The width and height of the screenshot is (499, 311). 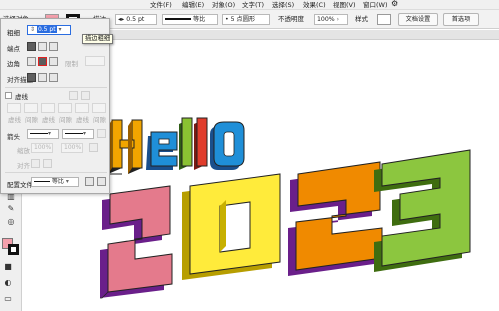 I want to click on start-arrow-select: ▾, so click(x=43, y=134).